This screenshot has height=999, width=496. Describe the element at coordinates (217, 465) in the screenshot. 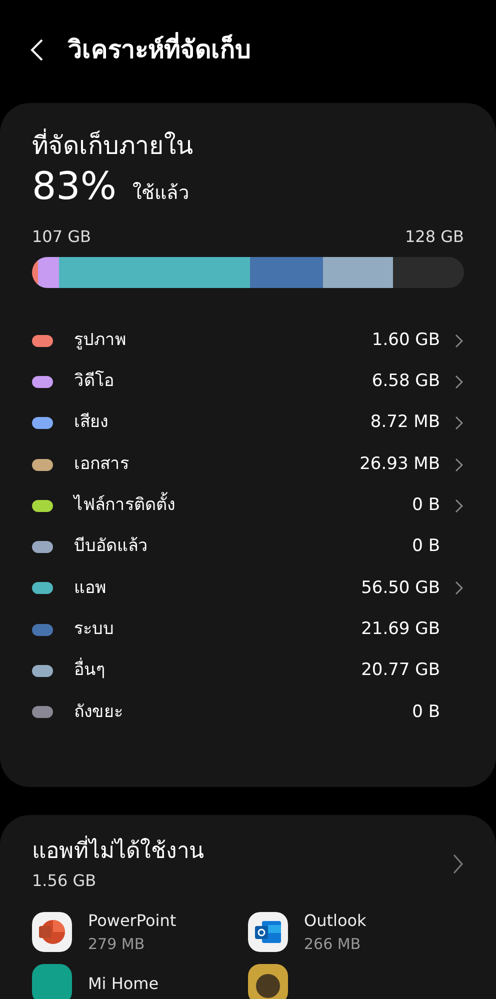

I see `category-name: เอกสาร` at that location.